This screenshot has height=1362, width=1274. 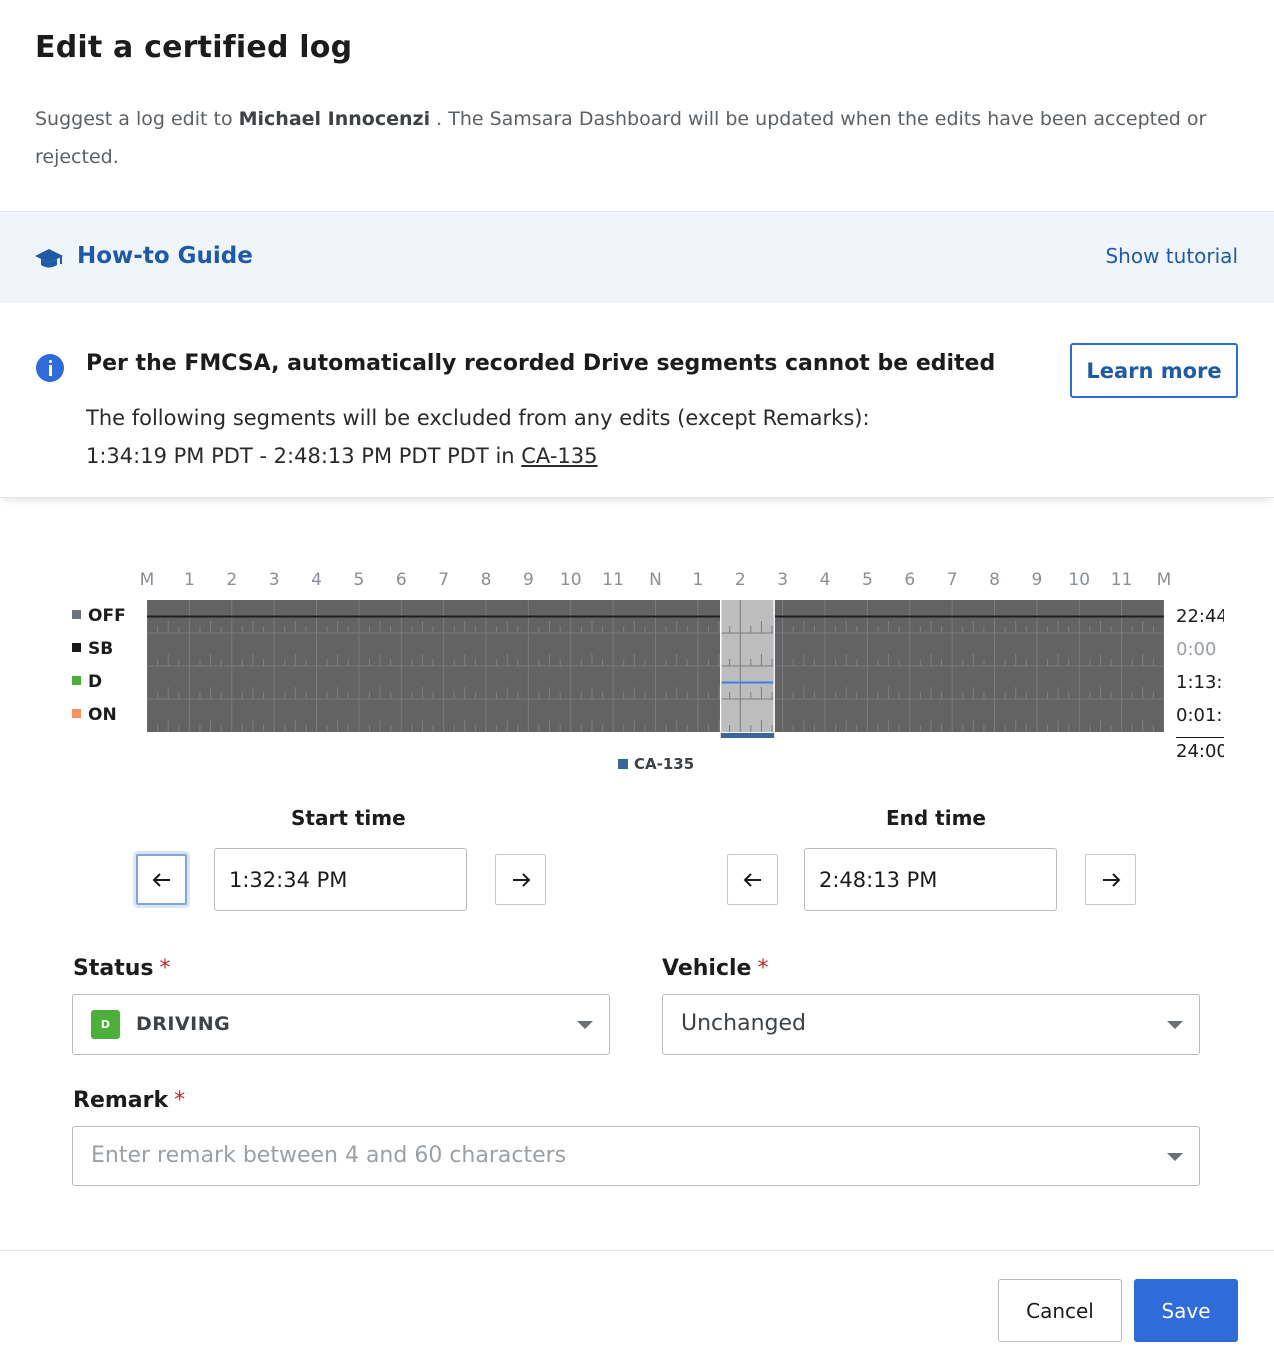 I want to click on start-time-label: Start time, so click(x=348, y=818).